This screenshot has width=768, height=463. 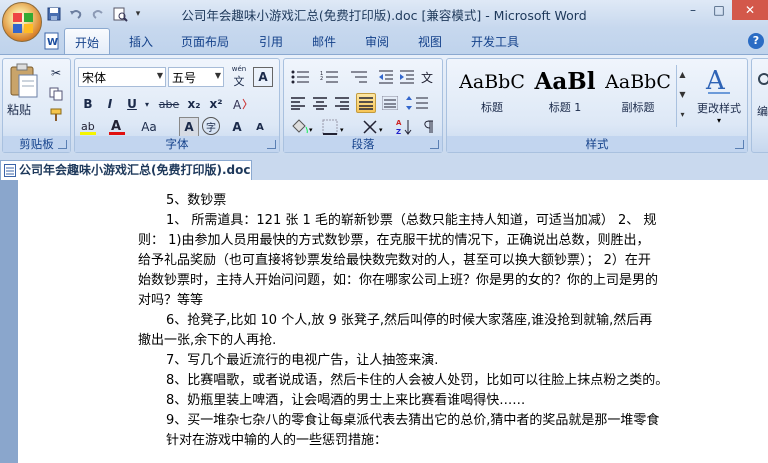 I want to click on char-shading-button: A, so click(x=189, y=127).